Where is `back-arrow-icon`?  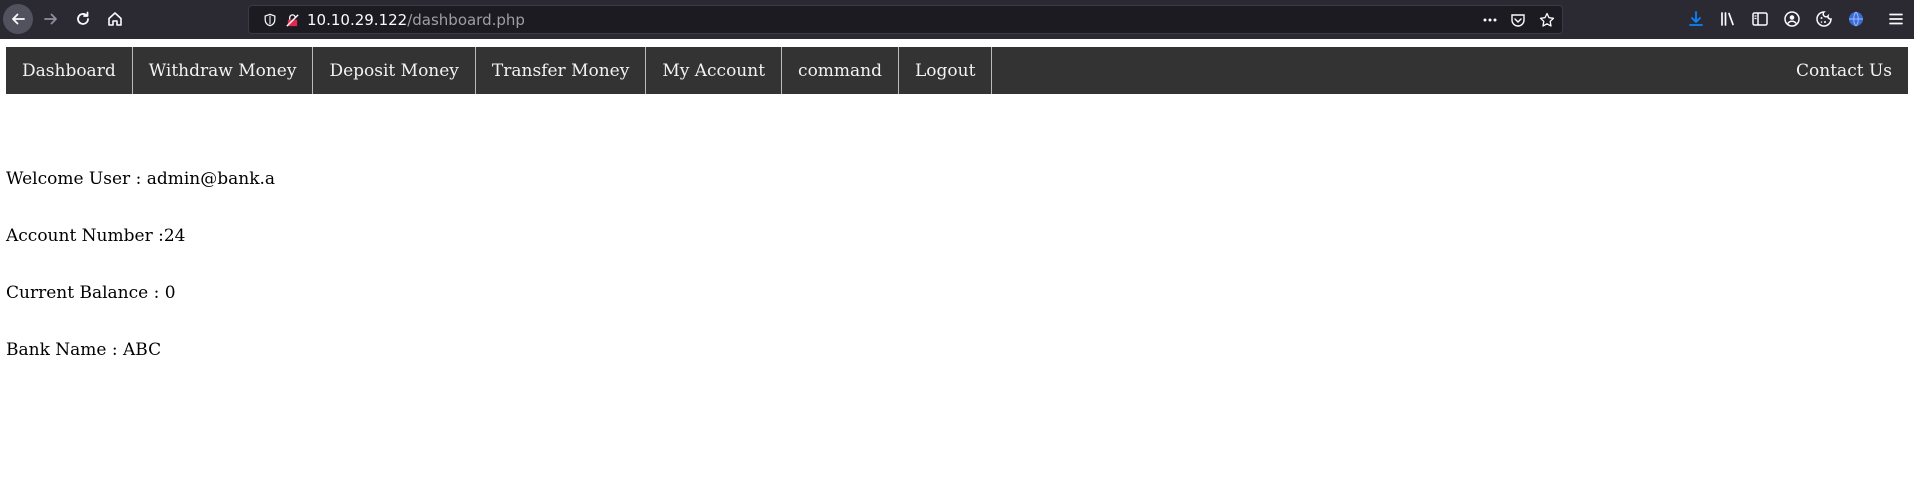
back-arrow-icon is located at coordinates (18, 19).